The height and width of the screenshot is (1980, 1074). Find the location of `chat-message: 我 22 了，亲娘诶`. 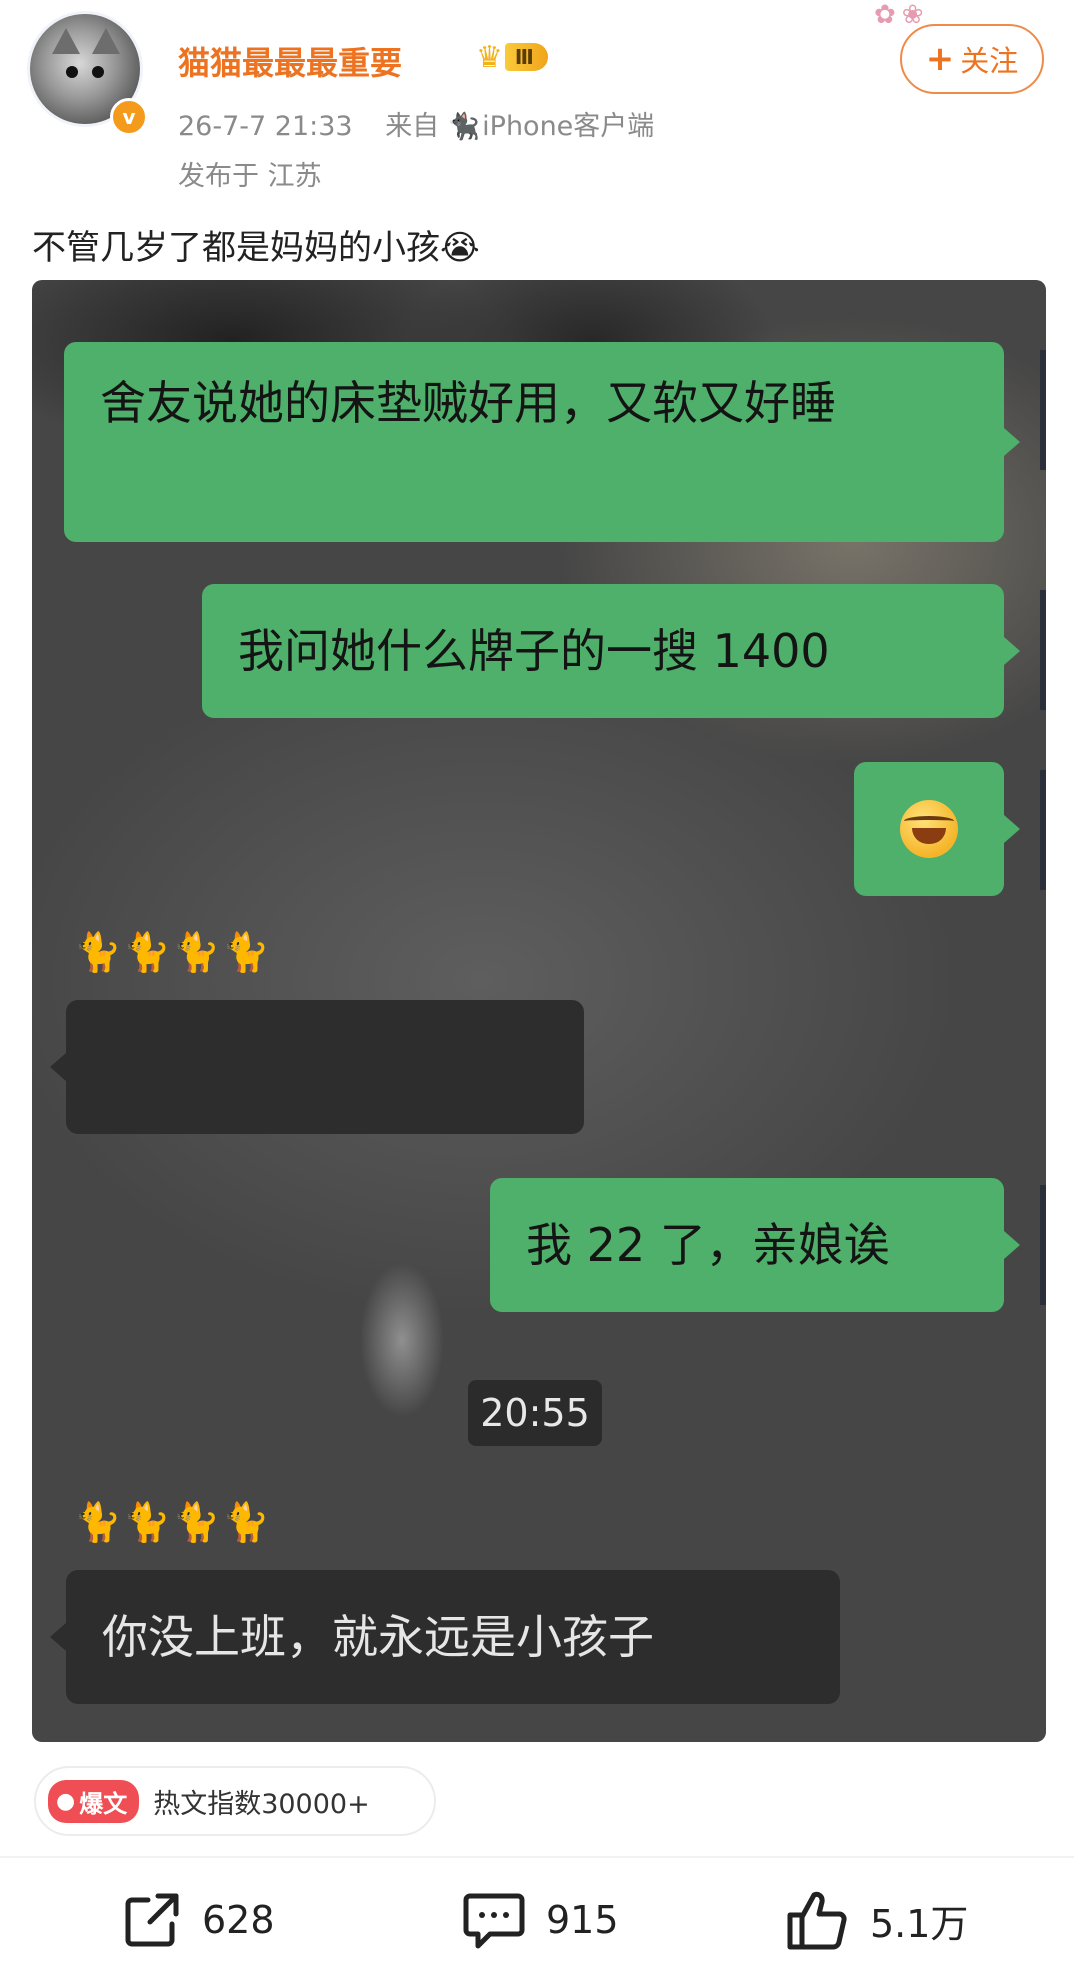

chat-message: 我 22 了，亲娘诶 is located at coordinates (708, 1245).